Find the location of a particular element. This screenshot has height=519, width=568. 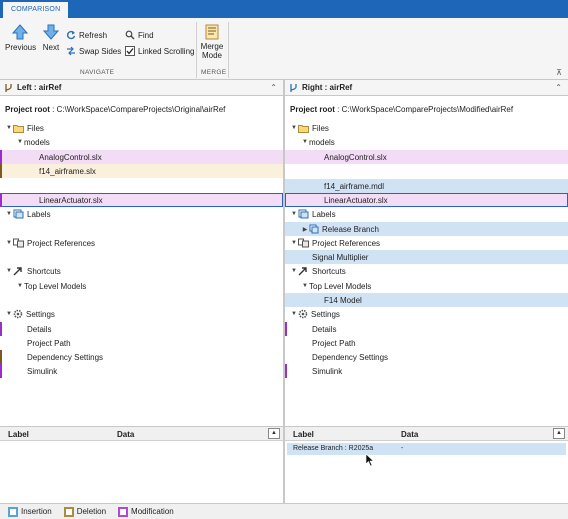

group-label-merge: MERGE is located at coordinates (214, 72).